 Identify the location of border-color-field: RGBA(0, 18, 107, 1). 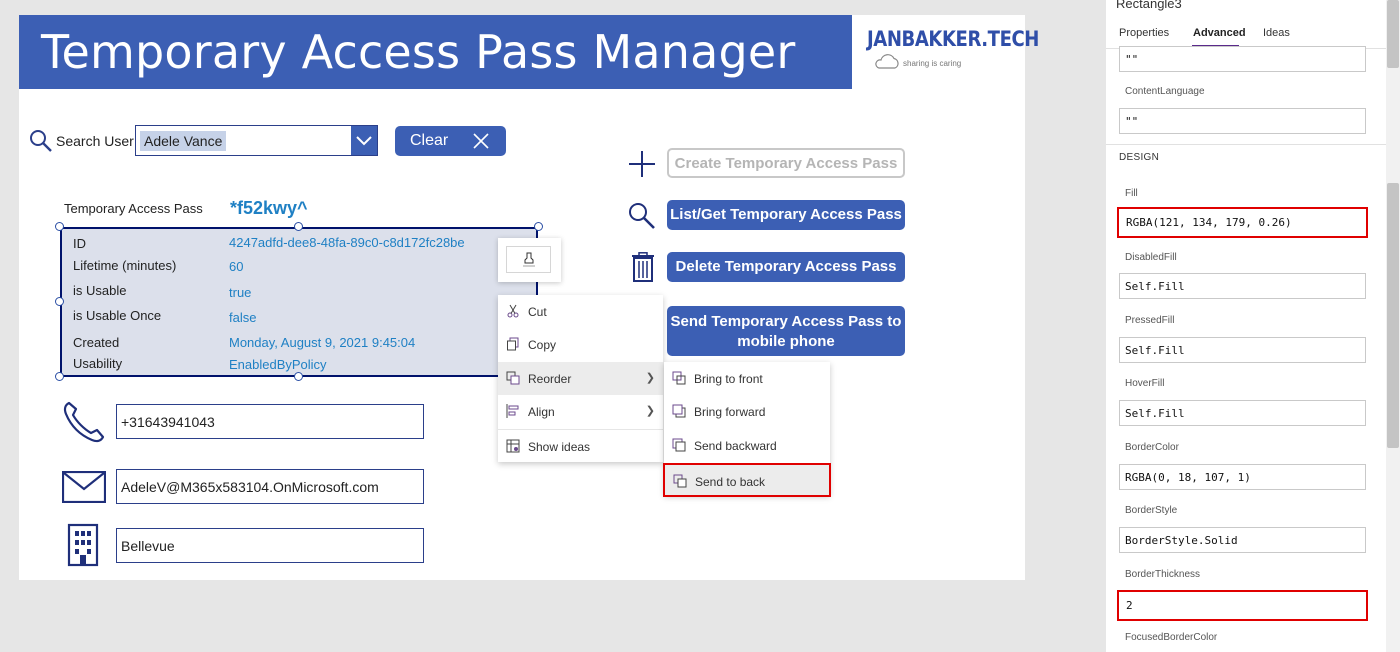
(1242, 477).